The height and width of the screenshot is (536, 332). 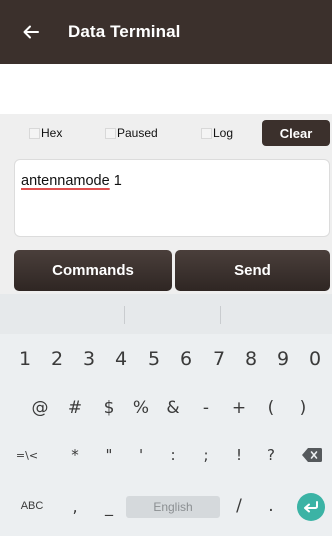 What do you see at coordinates (31, 32) in the screenshot?
I see `arrow-left-icon` at bounding box center [31, 32].